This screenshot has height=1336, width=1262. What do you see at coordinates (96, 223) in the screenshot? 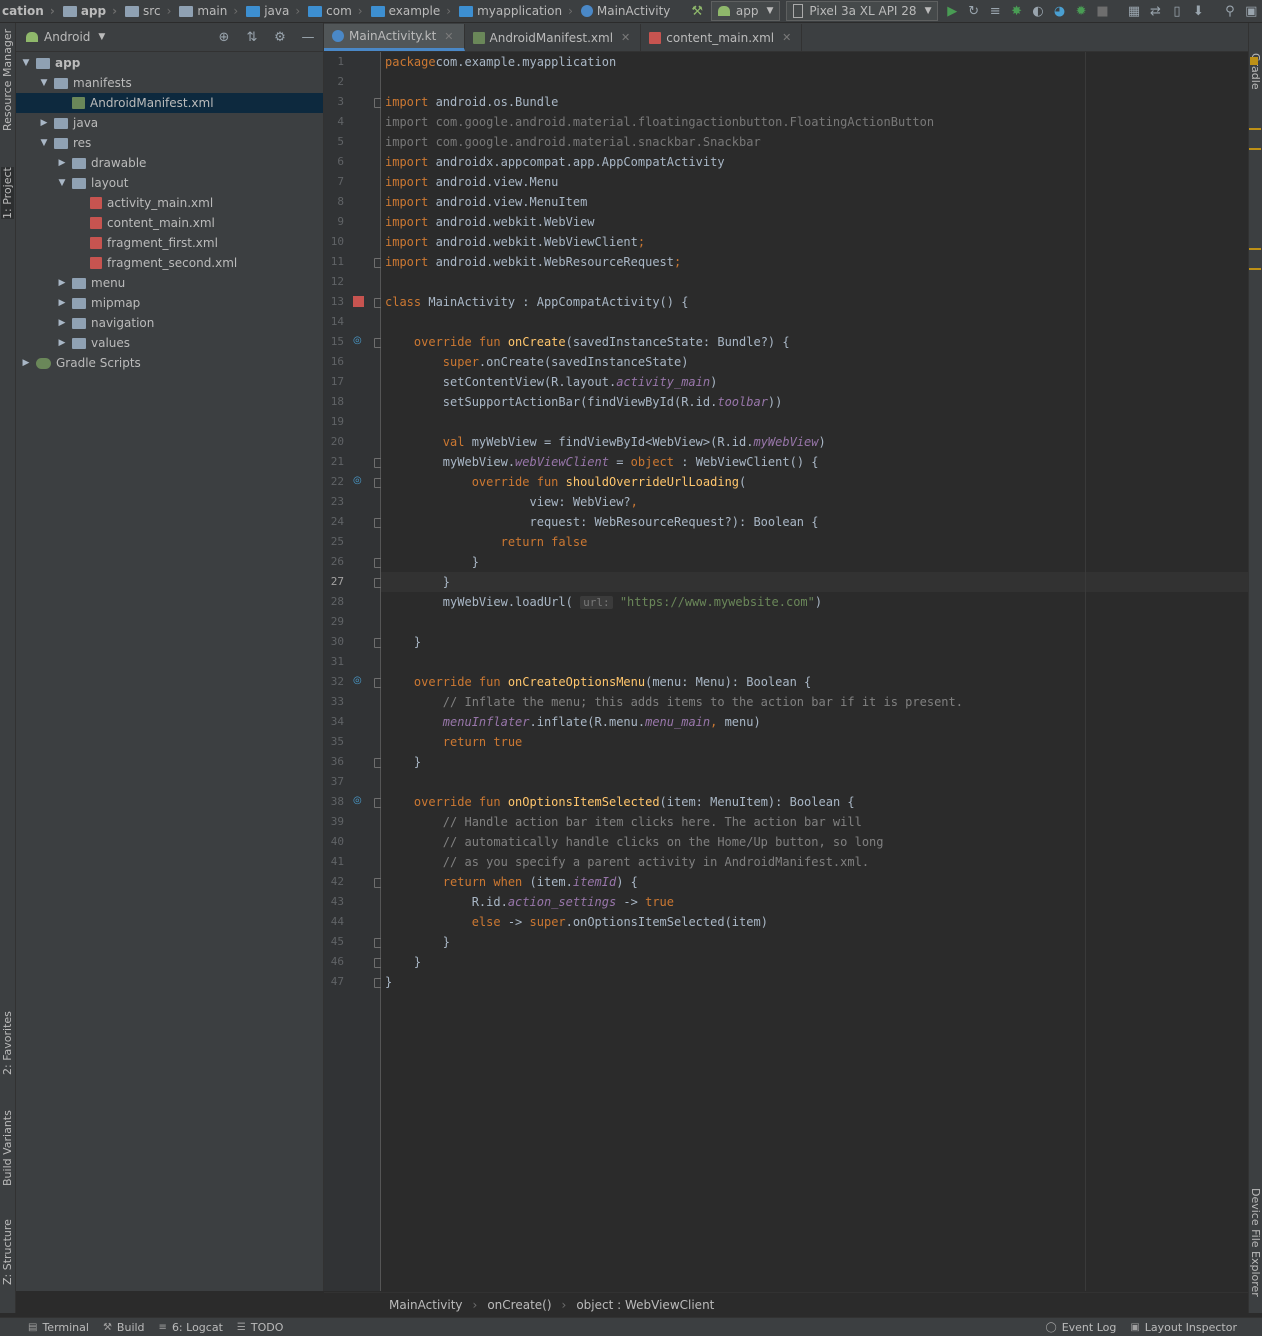
I see `xml-file-icon` at bounding box center [96, 223].